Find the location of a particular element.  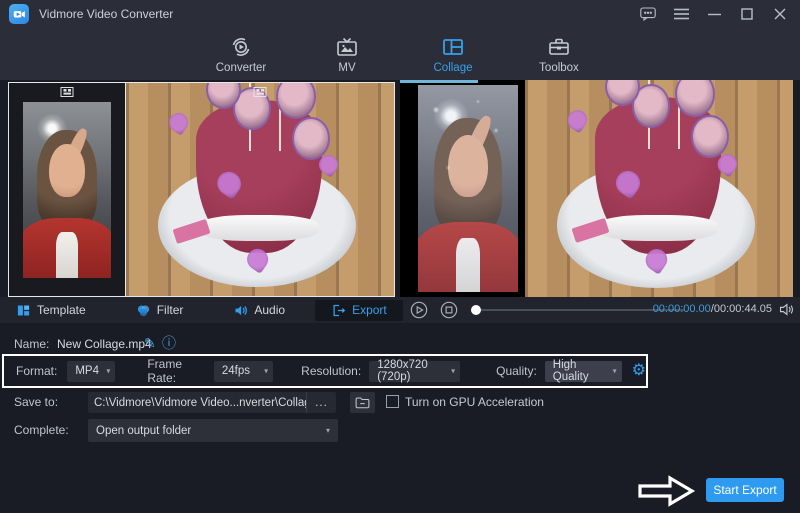

current-time: 00:00:00.00 is located at coordinates (681, 309).